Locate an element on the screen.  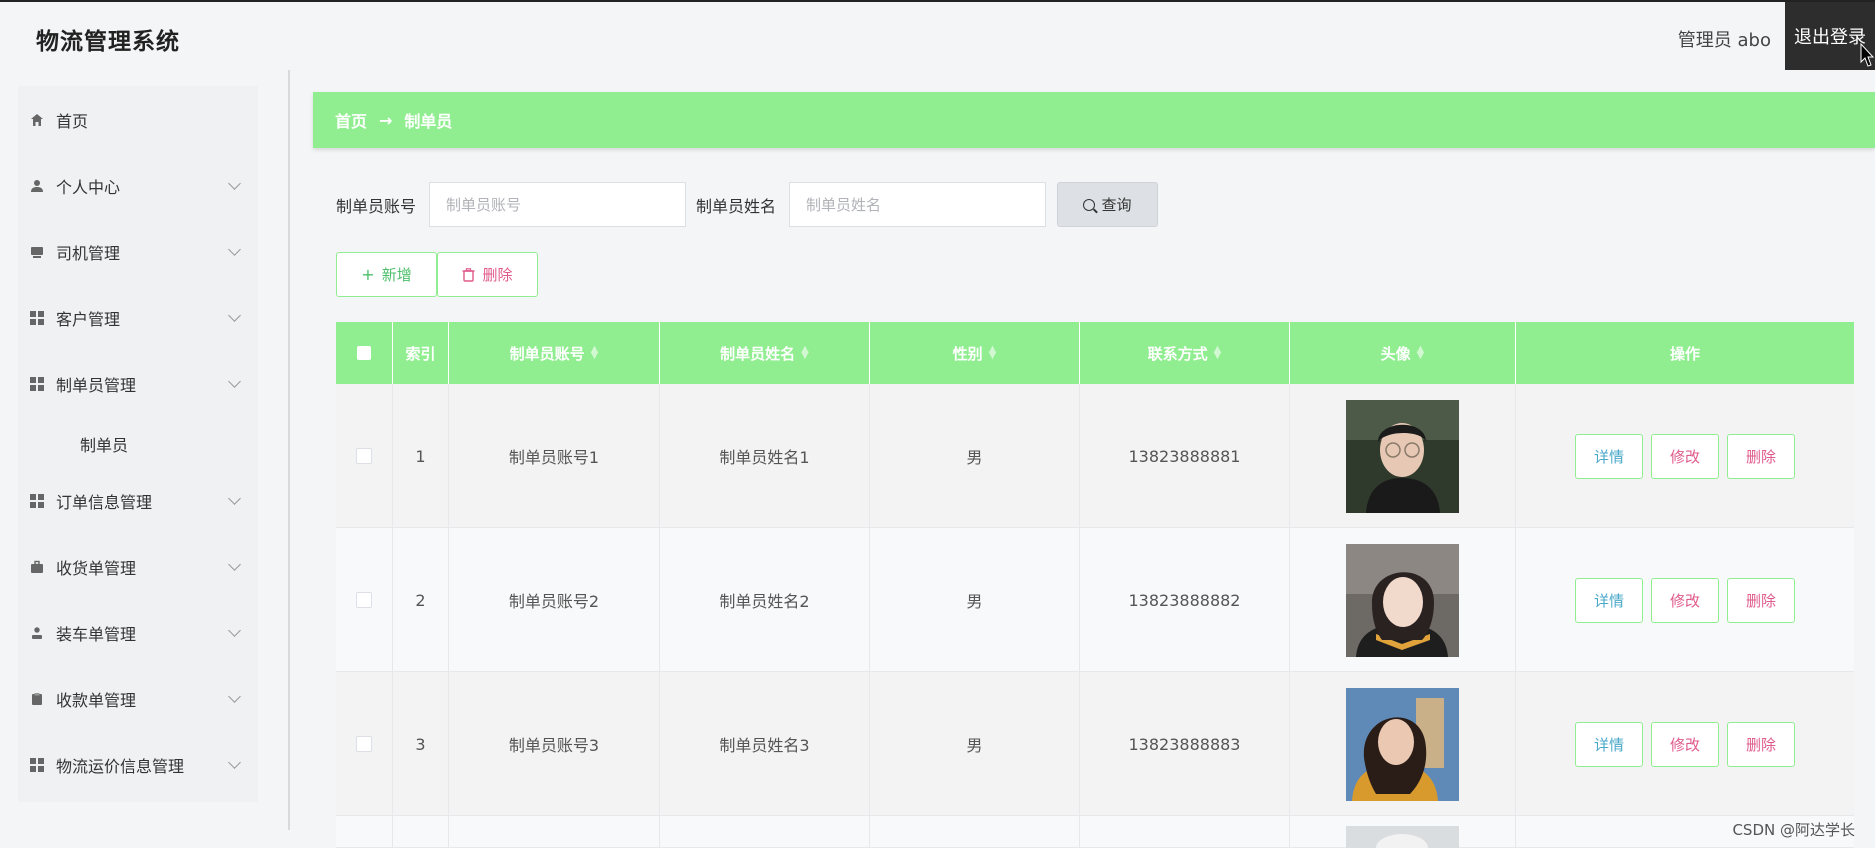
header-account: 制单员账号 ▲ ▼ is located at coordinates (554, 353).